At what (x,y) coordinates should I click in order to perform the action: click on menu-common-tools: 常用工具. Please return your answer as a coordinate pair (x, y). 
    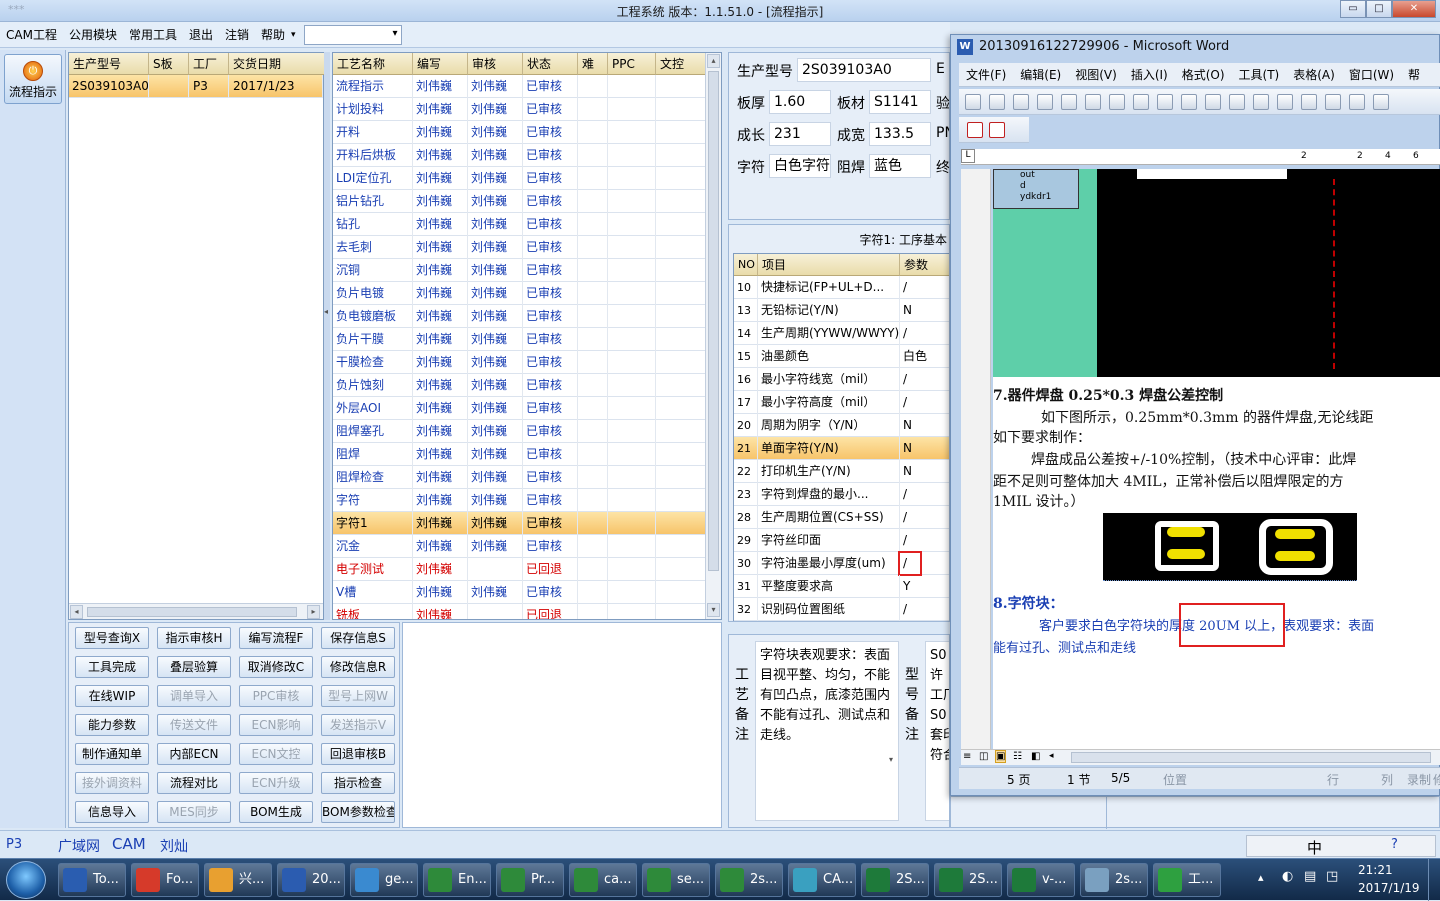
    Looking at the image, I should click on (153, 35).